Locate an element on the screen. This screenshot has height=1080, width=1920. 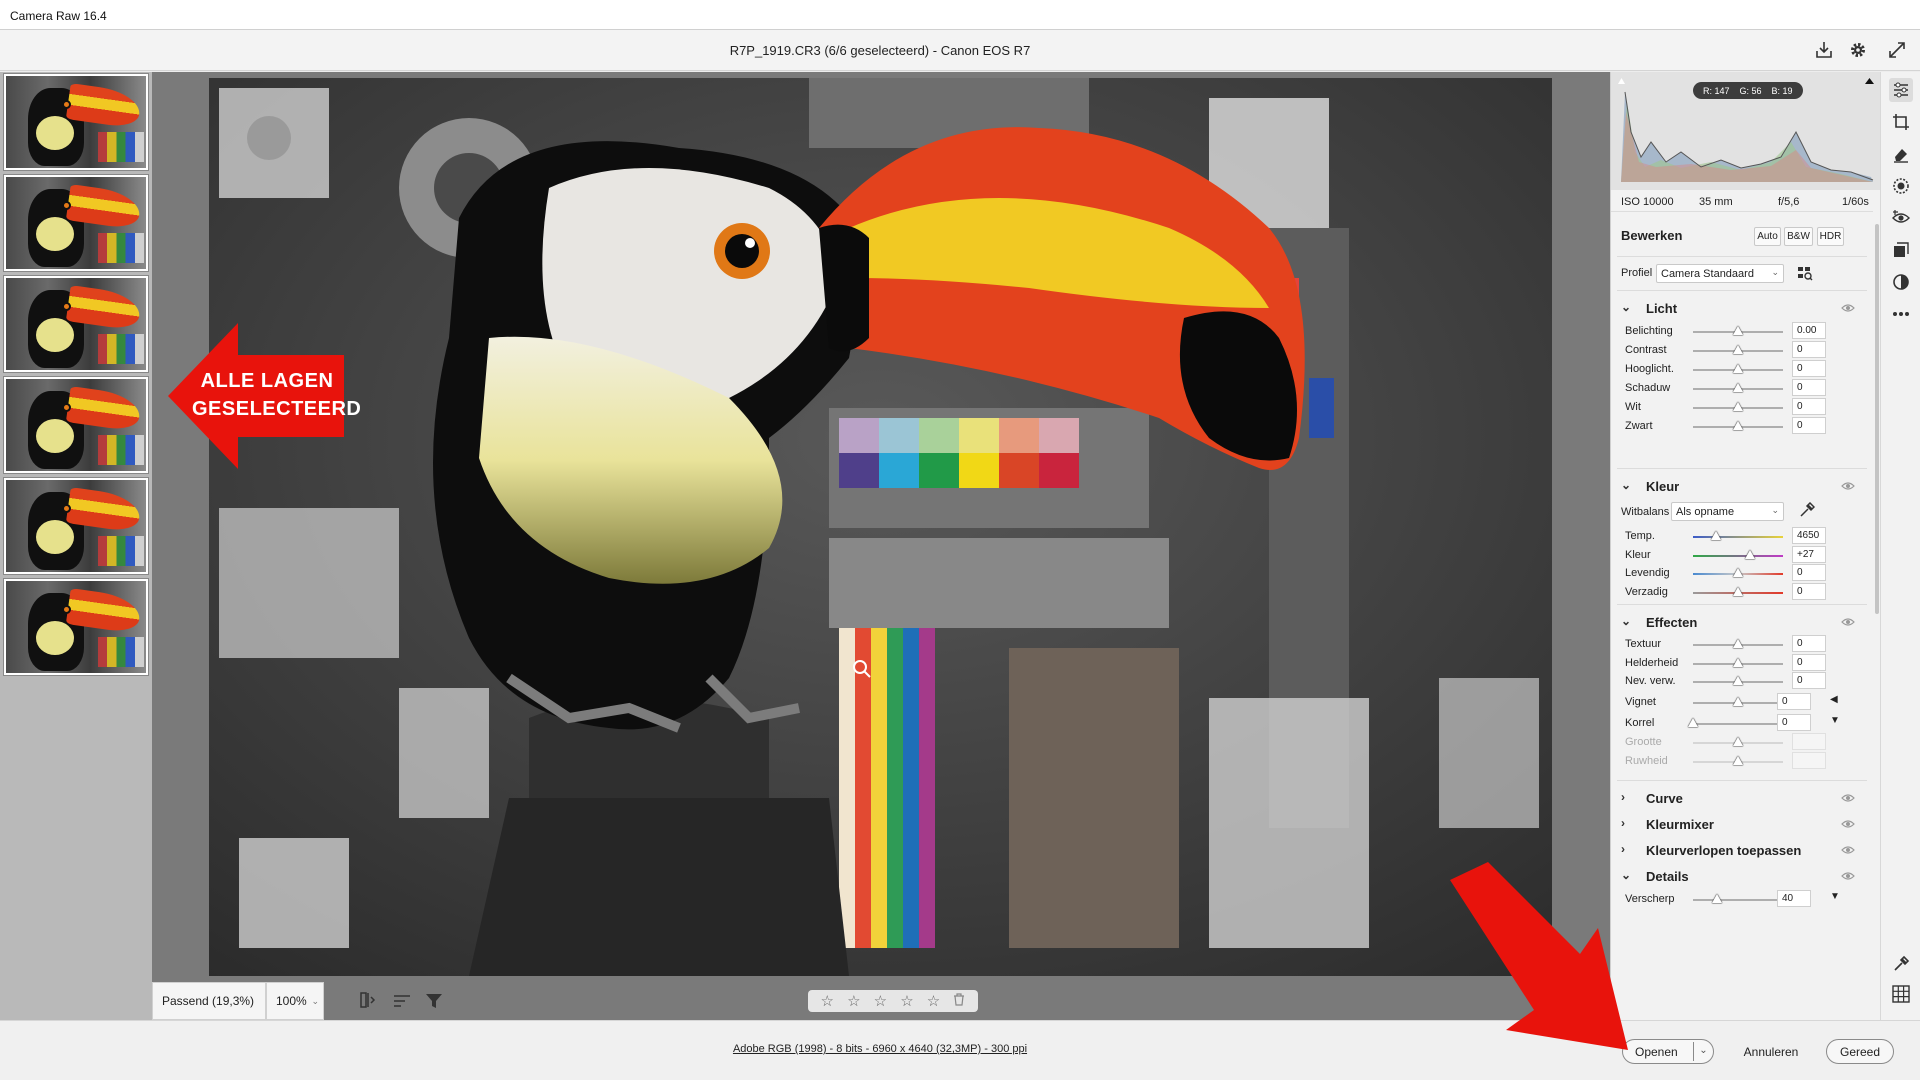
profile-browser-icon is located at coordinates (1805, 273).